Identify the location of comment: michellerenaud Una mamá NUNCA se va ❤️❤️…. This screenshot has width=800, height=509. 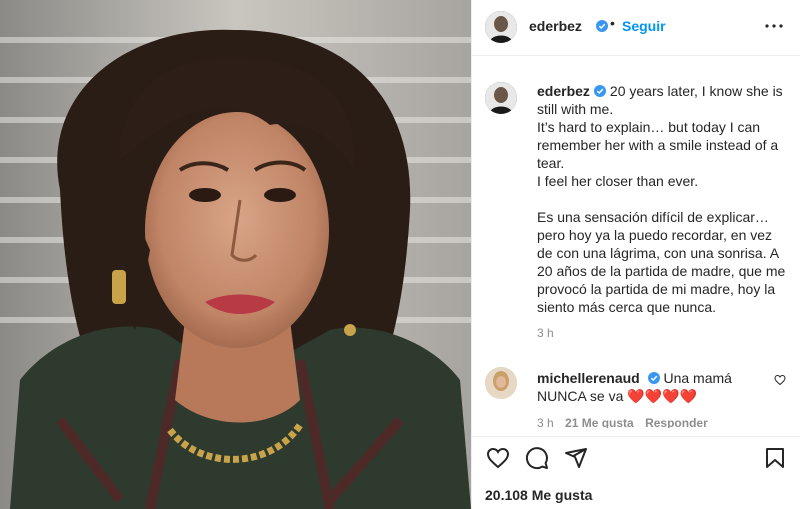
(647, 387).